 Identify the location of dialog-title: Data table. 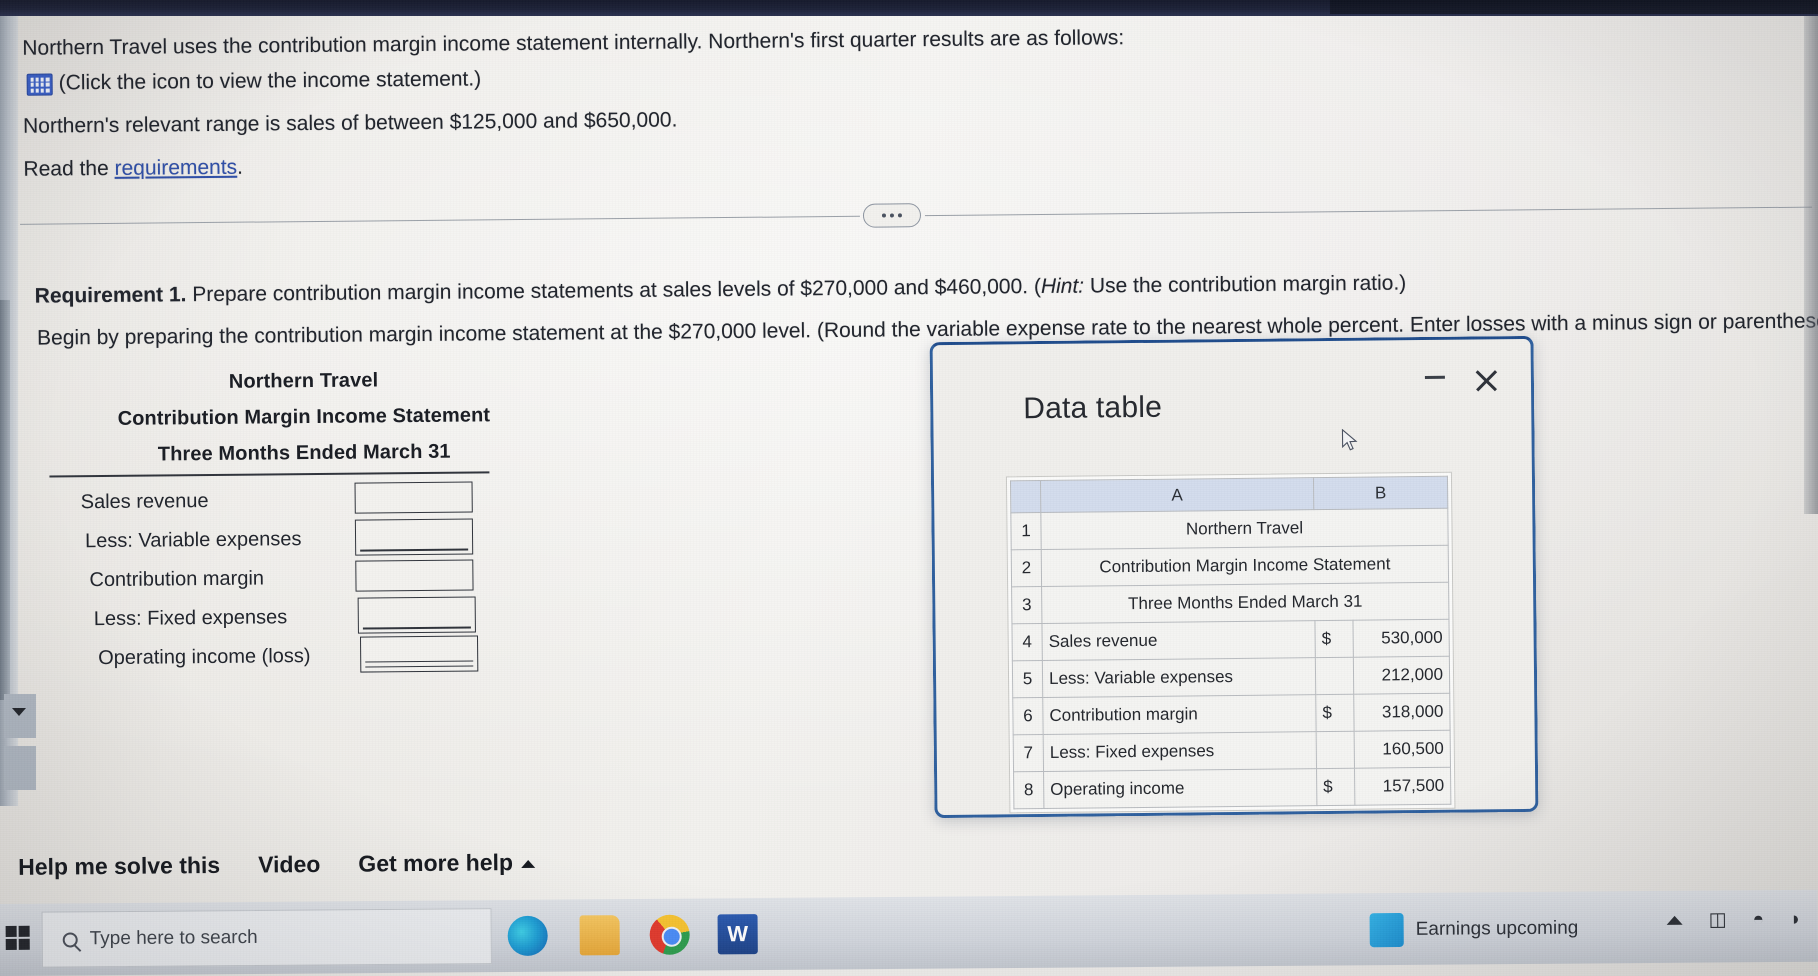
(1093, 408).